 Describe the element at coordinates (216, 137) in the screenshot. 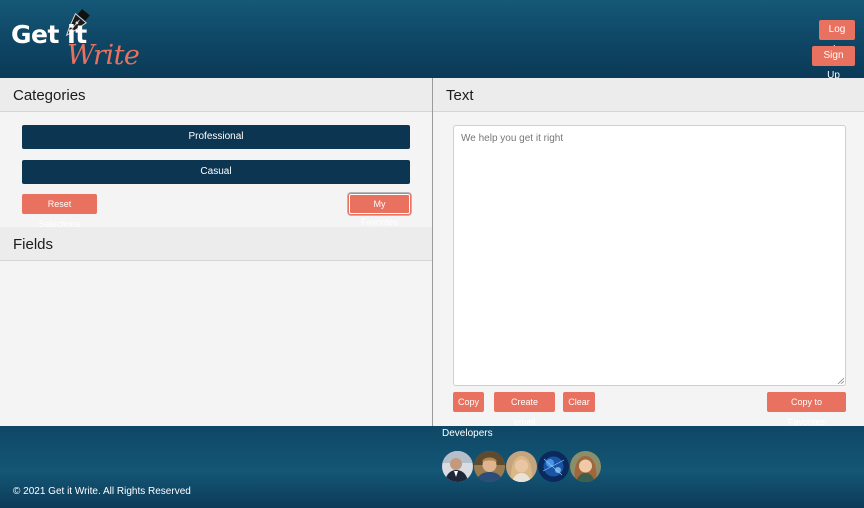

I see `category-professional-button: Professional` at that location.